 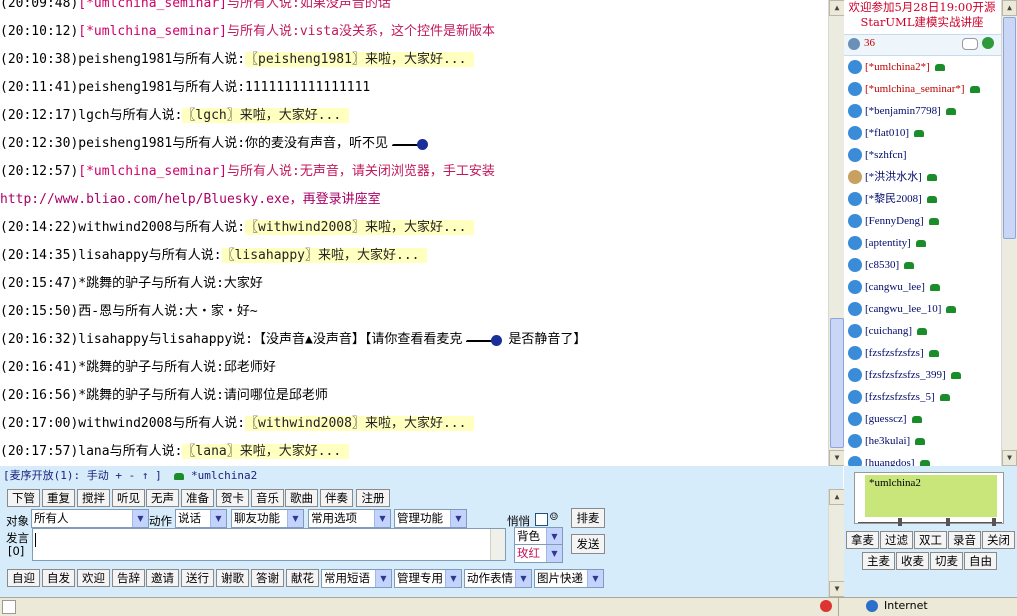 I want to click on mic-control-button: 收麦, so click(x=912, y=561).